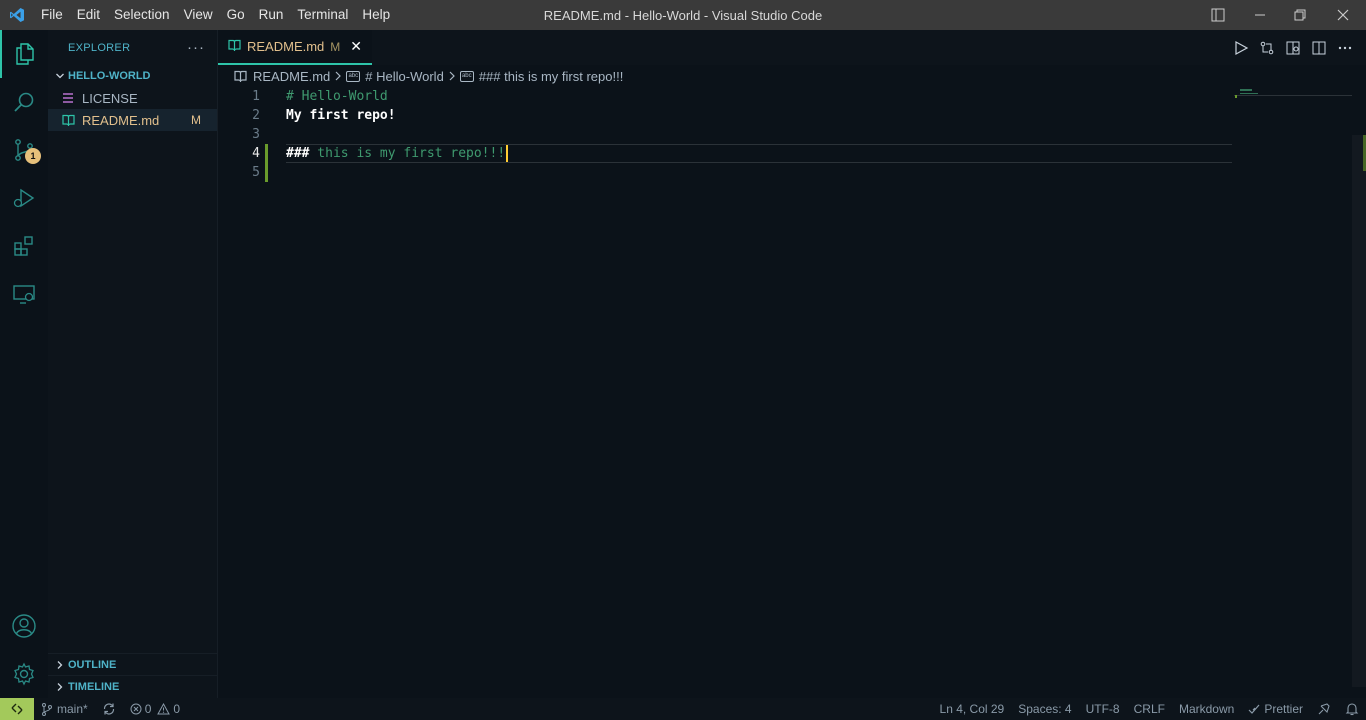  What do you see at coordinates (256, 115) in the screenshot?
I see `line-number: 2` at bounding box center [256, 115].